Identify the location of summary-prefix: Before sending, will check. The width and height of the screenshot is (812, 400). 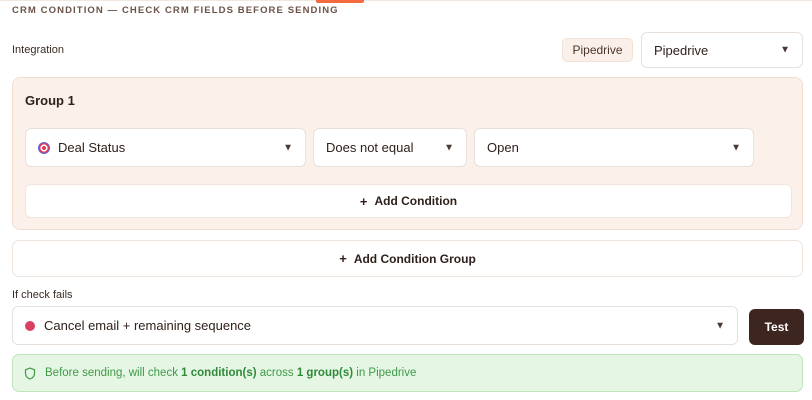
(111, 373).